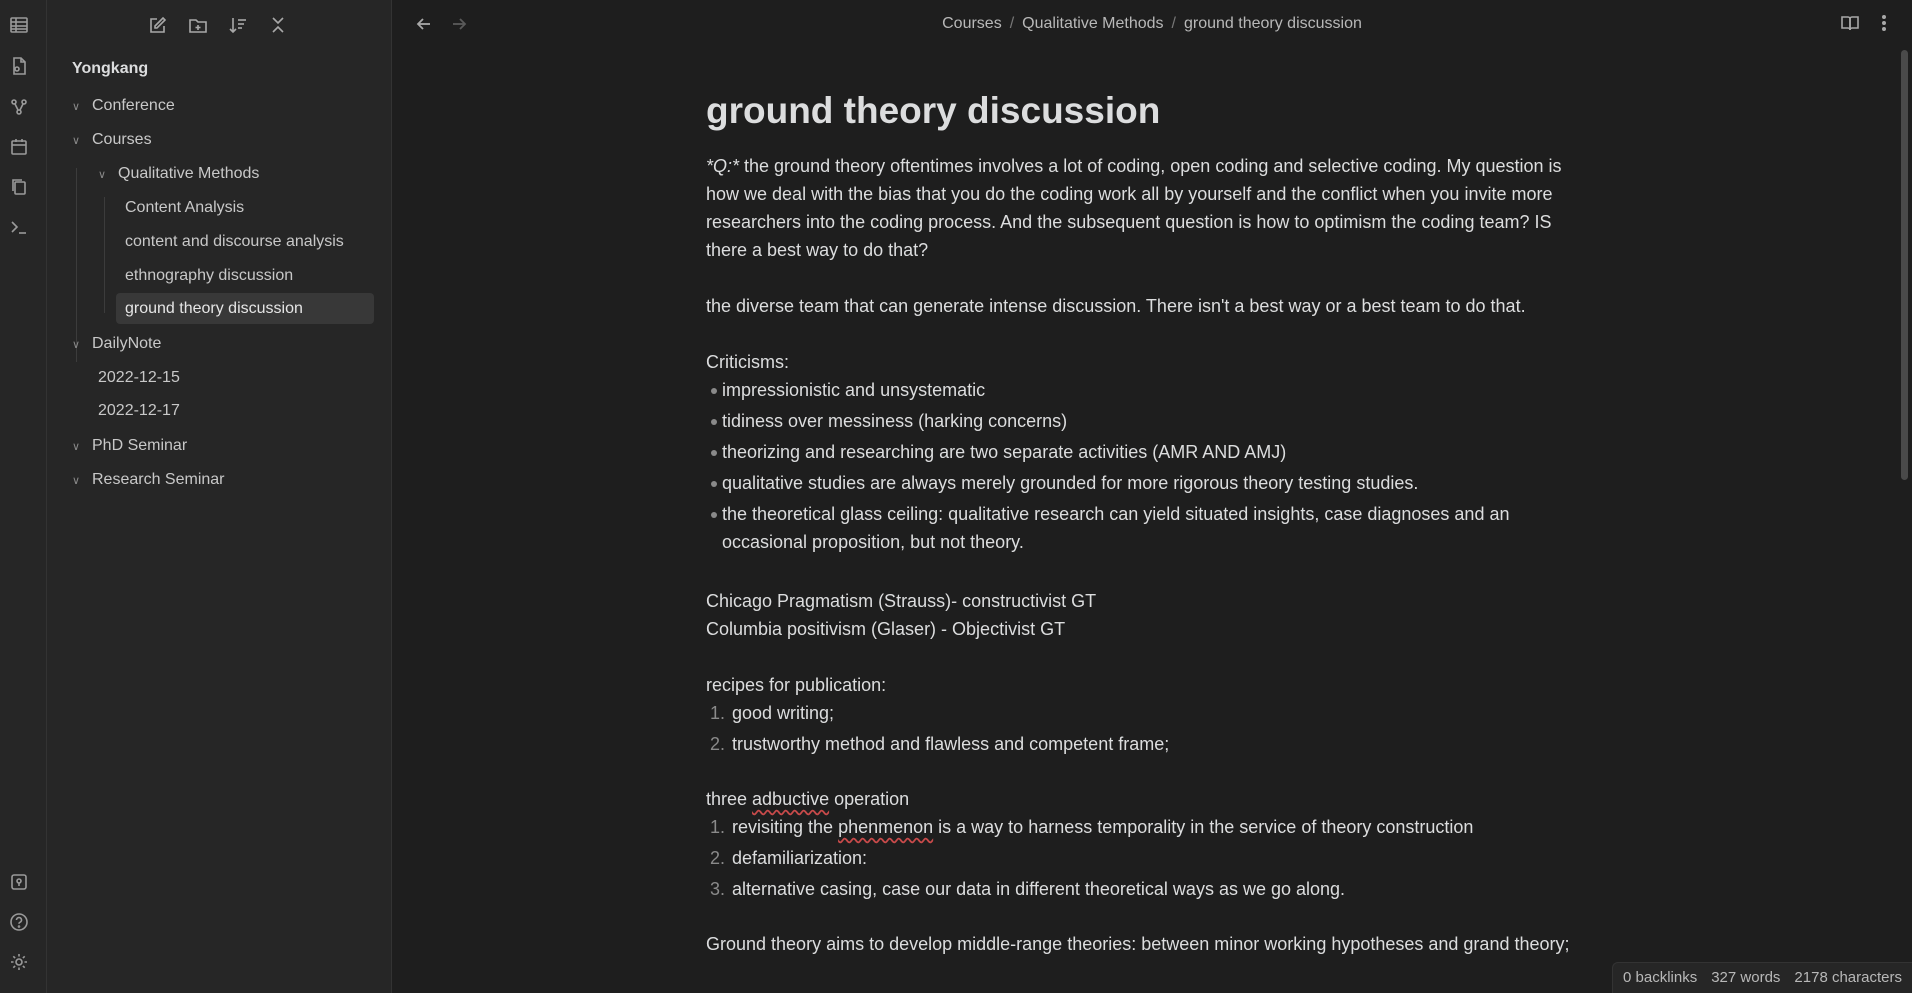  I want to click on table-icon, so click(19, 25).